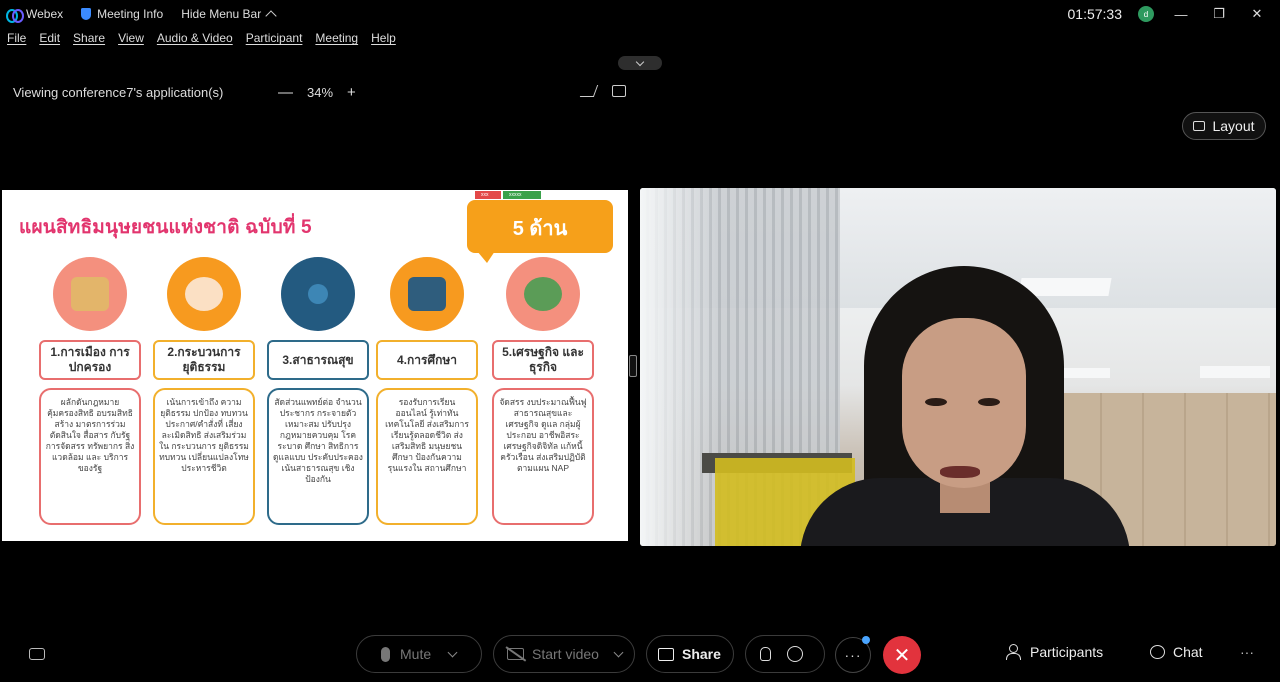 This screenshot has width=1280, height=682. I want to click on notification-dot, so click(866, 640).